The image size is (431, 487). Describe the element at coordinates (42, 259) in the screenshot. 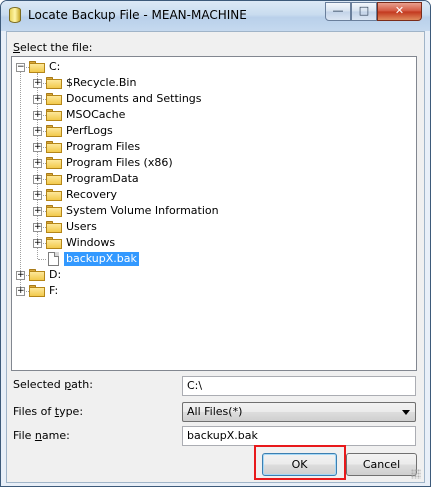

I see `tree-connector` at that location.